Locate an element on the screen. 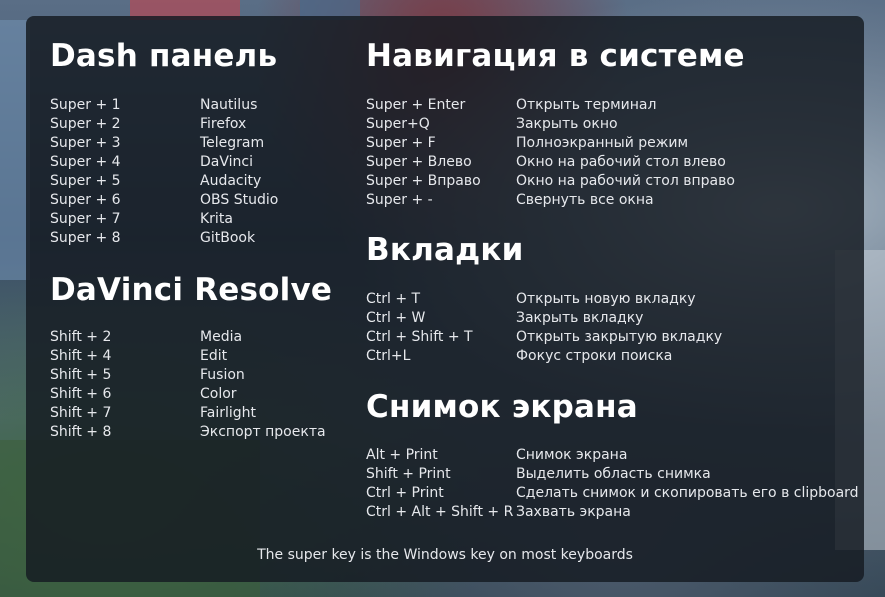 The height and width of the screenshot is (597, 885). shortcut-key: Super + 4 is located at coordinates (85, 162).